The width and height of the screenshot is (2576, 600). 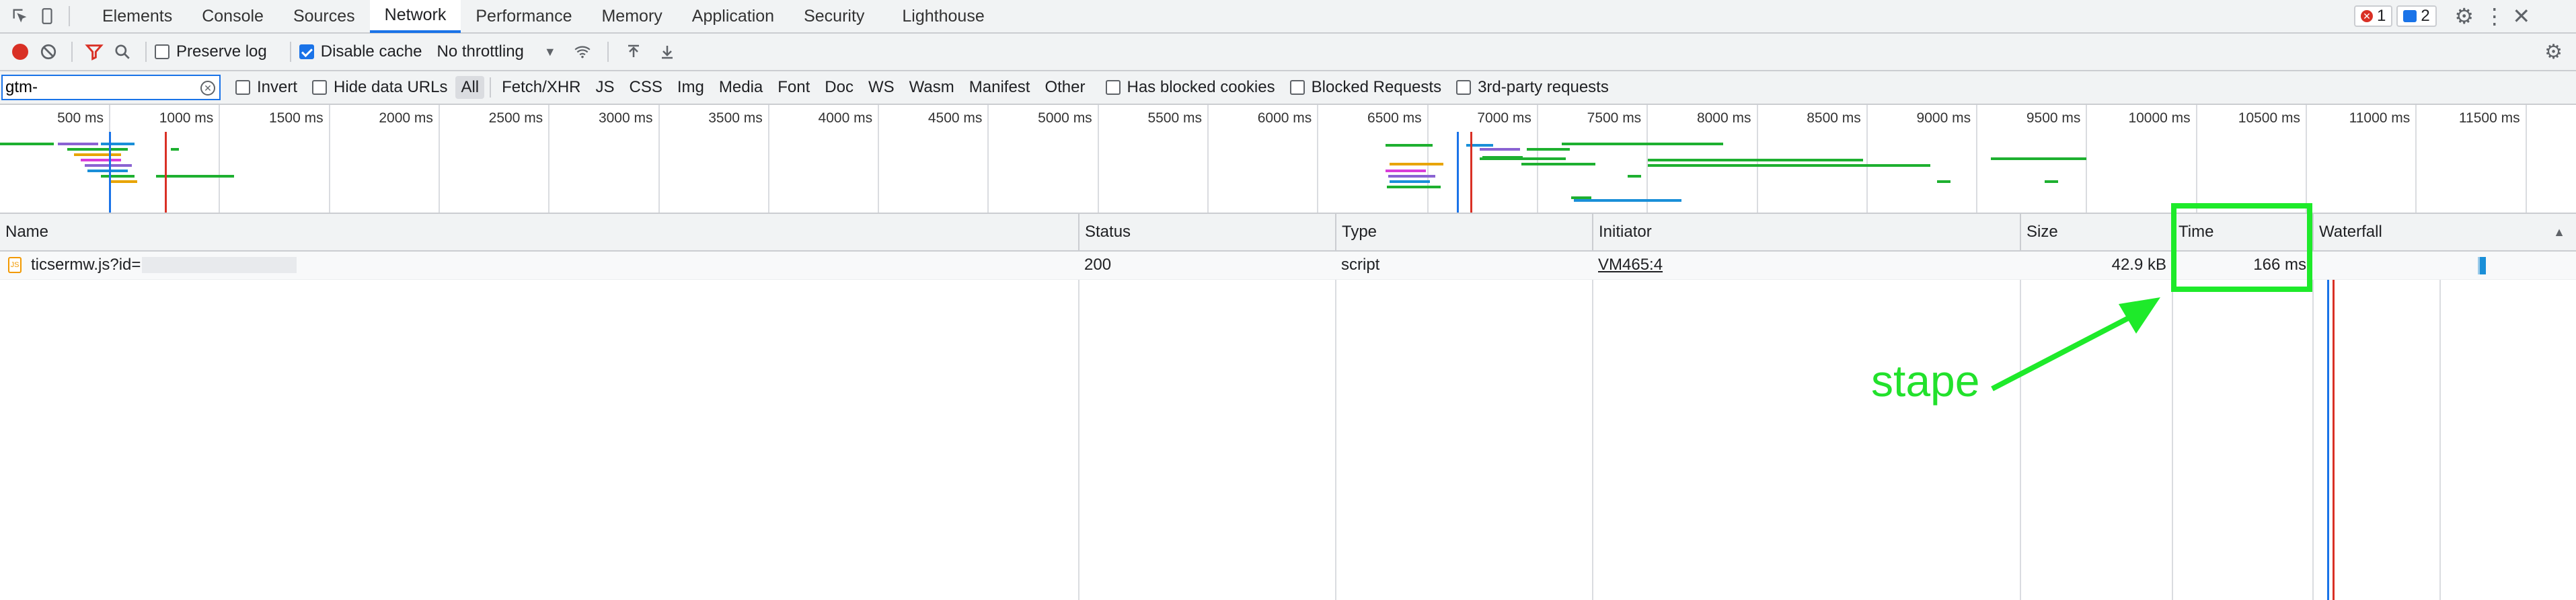 I want to click on type-cell: script, so click(x=1360, y=265).